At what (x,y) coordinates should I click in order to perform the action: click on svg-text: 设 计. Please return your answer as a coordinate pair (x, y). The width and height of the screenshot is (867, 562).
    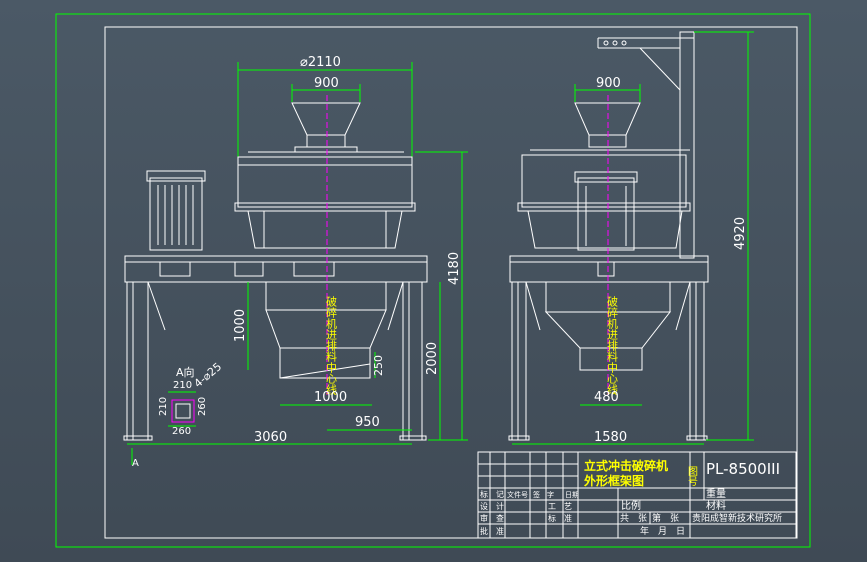
    Looking at the image, I should click on (492, 506).